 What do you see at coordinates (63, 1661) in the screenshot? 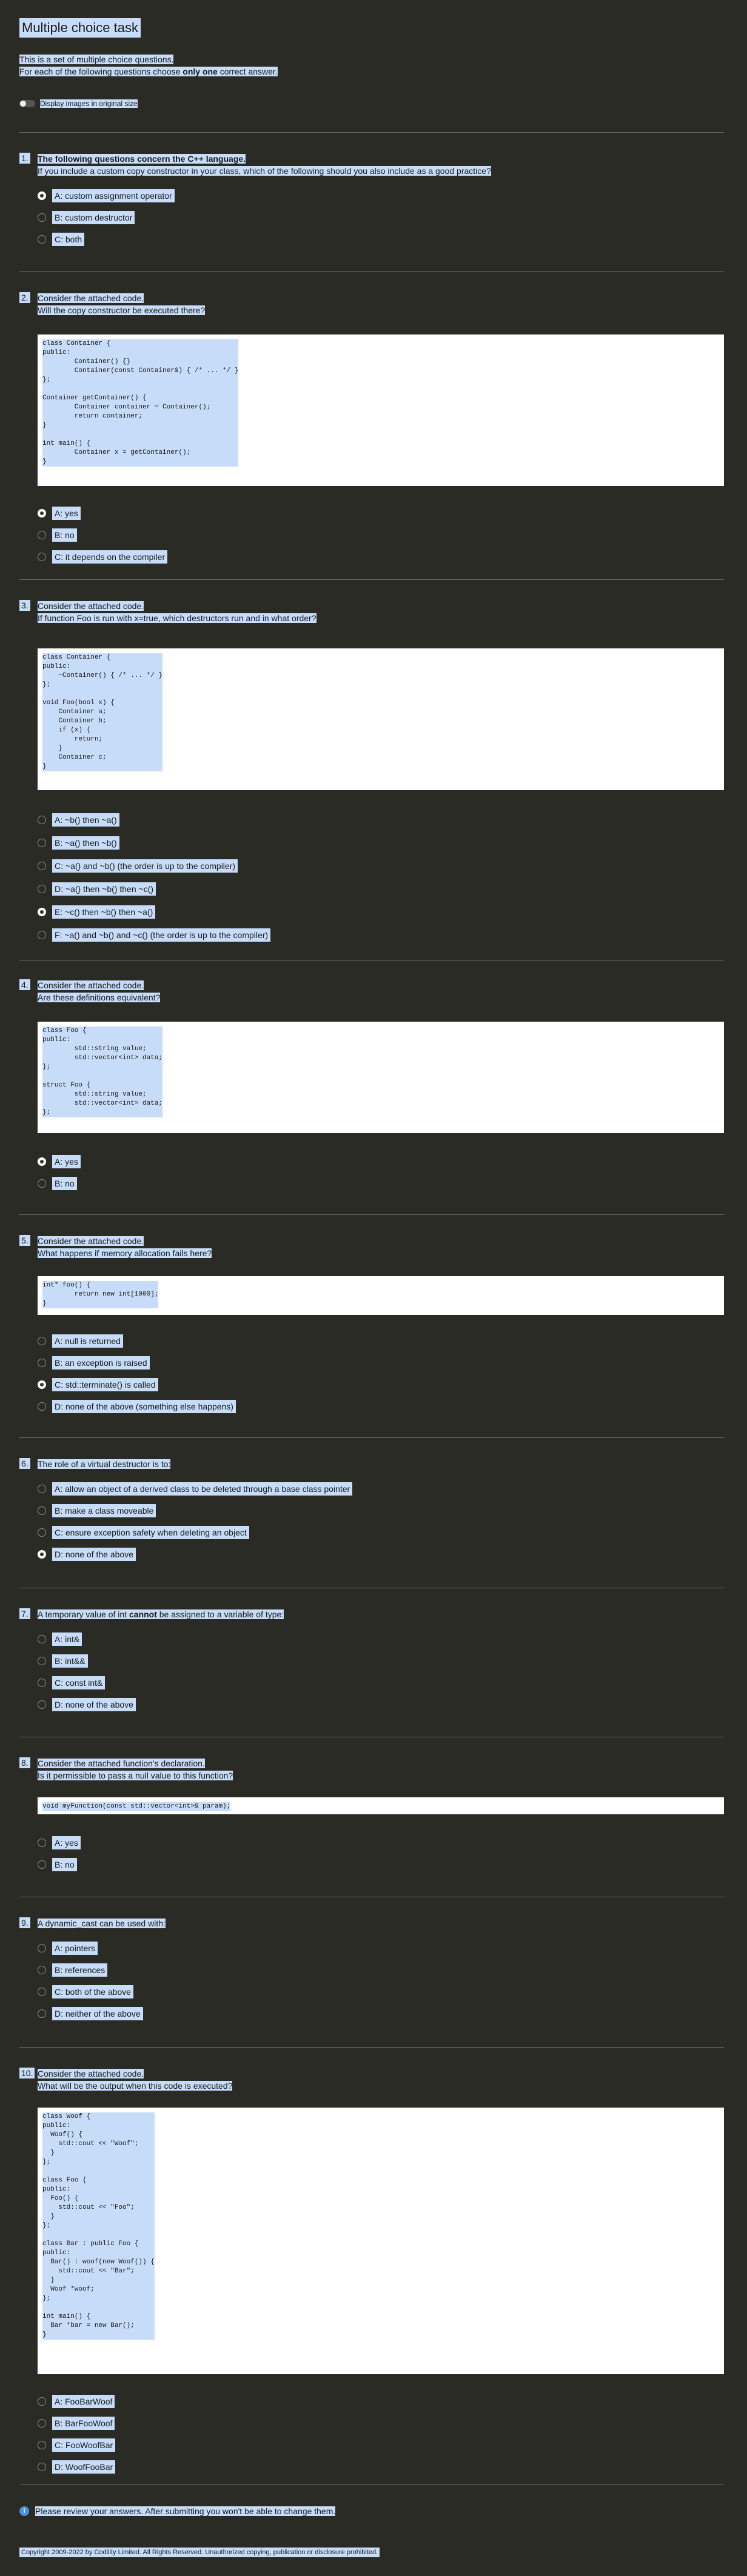
I see `answer-option: B: int&&` at bounding box center [63, 1661].